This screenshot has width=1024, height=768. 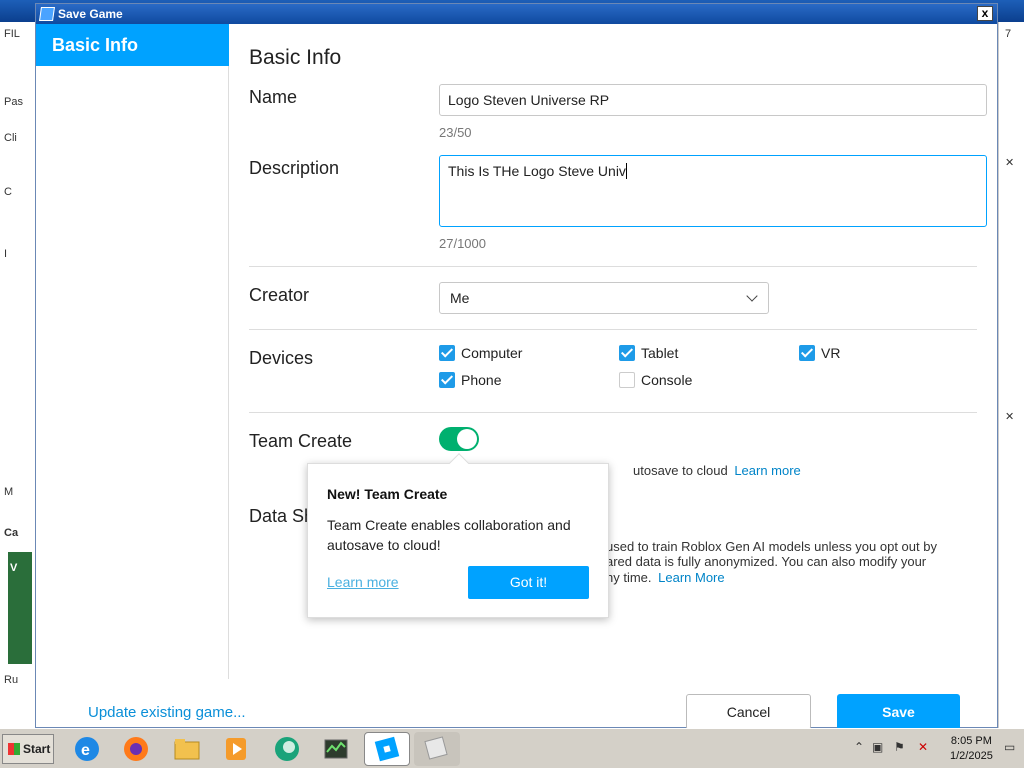 I want to click on data-sharing-line-3-text: ny time., so click(x=629, y=577).